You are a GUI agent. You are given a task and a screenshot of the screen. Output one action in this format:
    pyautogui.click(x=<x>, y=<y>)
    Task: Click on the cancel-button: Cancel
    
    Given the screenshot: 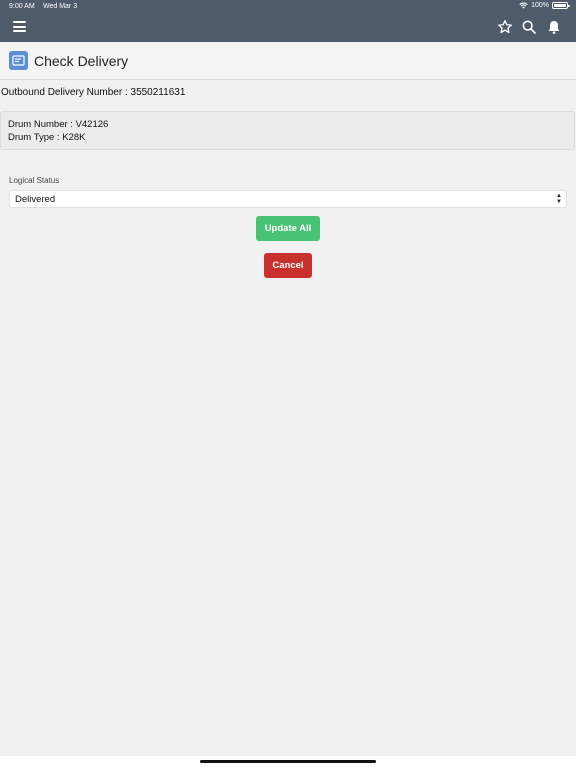 What is the action you would take?
    pyautogui.click(x=288, y=265)
    